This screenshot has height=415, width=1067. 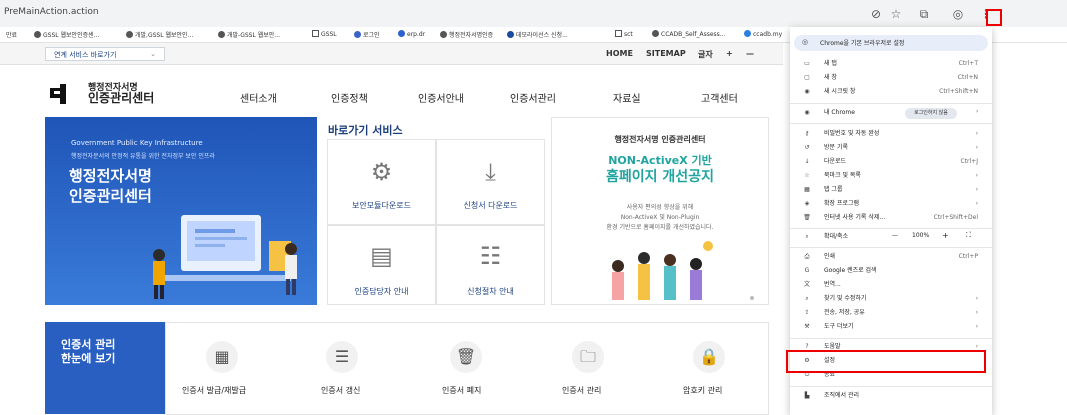 I want to click on cert-renew-icon: ☰, so click(x=342, y=357).